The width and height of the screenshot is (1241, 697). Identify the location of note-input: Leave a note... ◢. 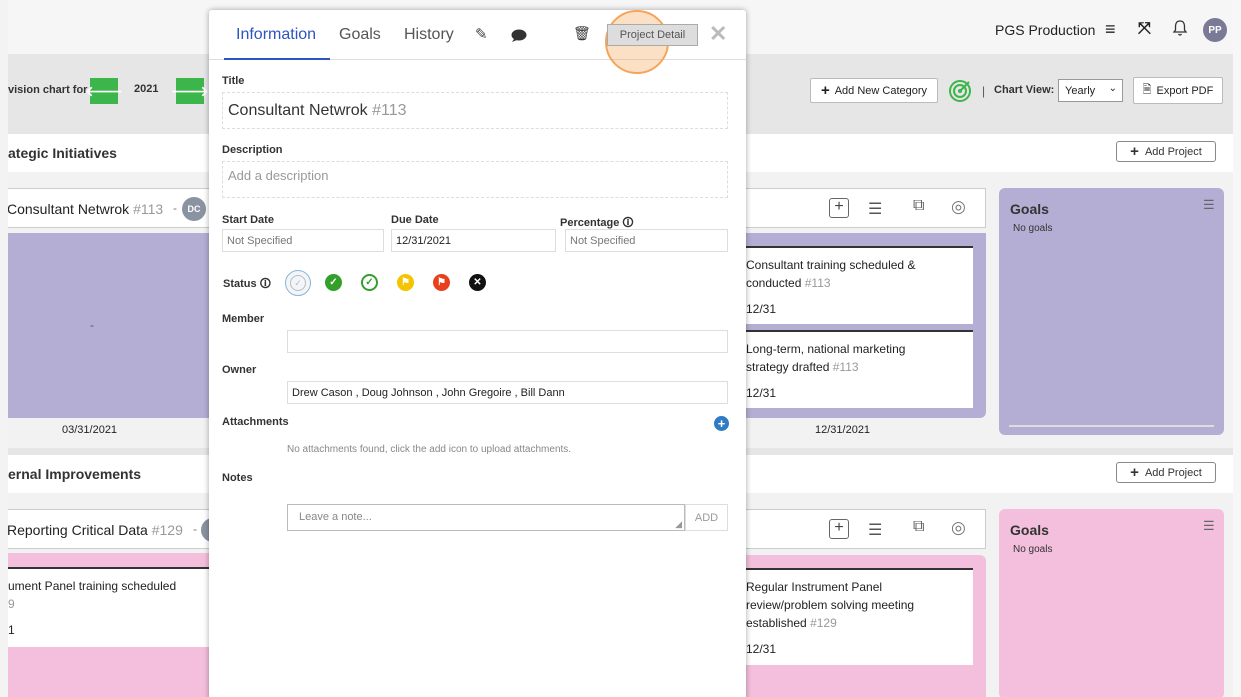
(486, 517).